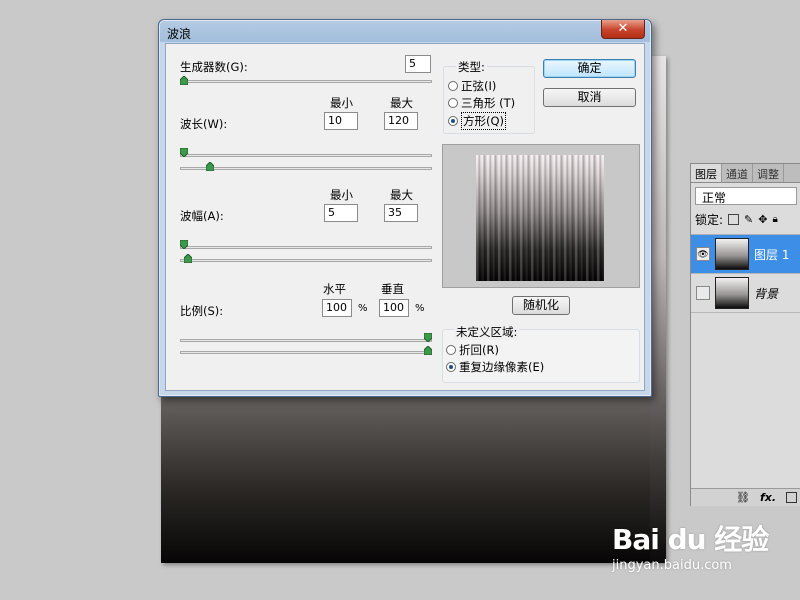  Describe the element at coordinates (401, 121) in the screenshot. I see `wavelength-max-input: 120` at that location.